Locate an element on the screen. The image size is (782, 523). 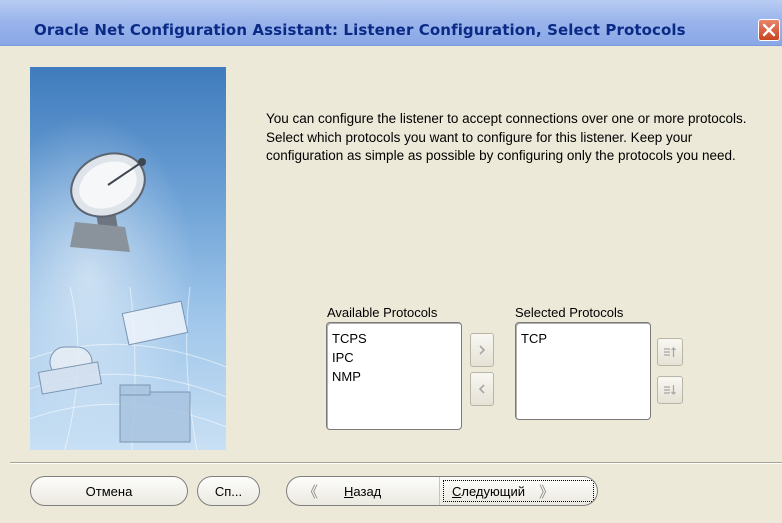
back-button-label: Назад is located at coordinates (363, 491).